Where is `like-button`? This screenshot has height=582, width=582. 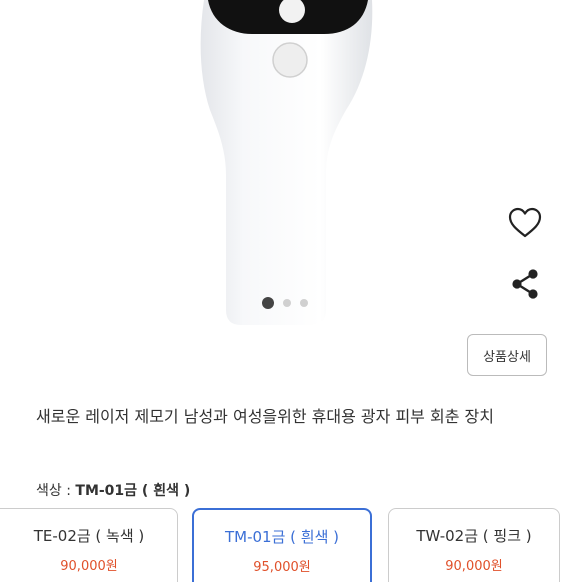
like-button is located at coordinates (525, 223).